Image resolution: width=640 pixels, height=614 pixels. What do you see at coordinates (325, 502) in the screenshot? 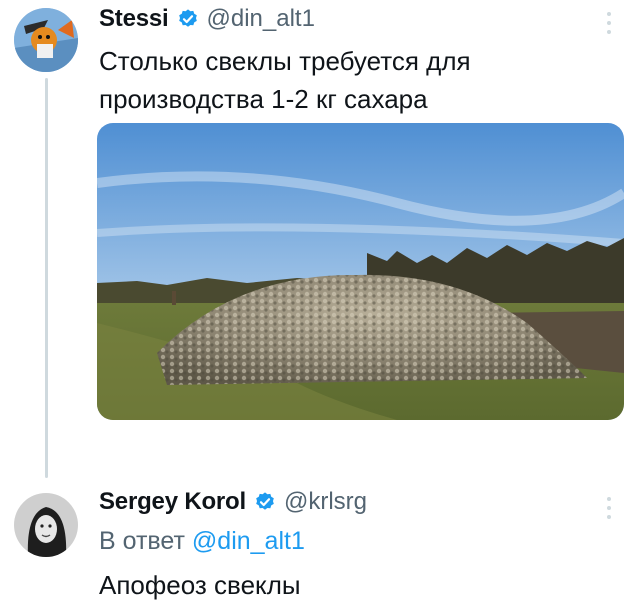
I see `author-handle: @krlsrg` at bounding box center [325, 502].